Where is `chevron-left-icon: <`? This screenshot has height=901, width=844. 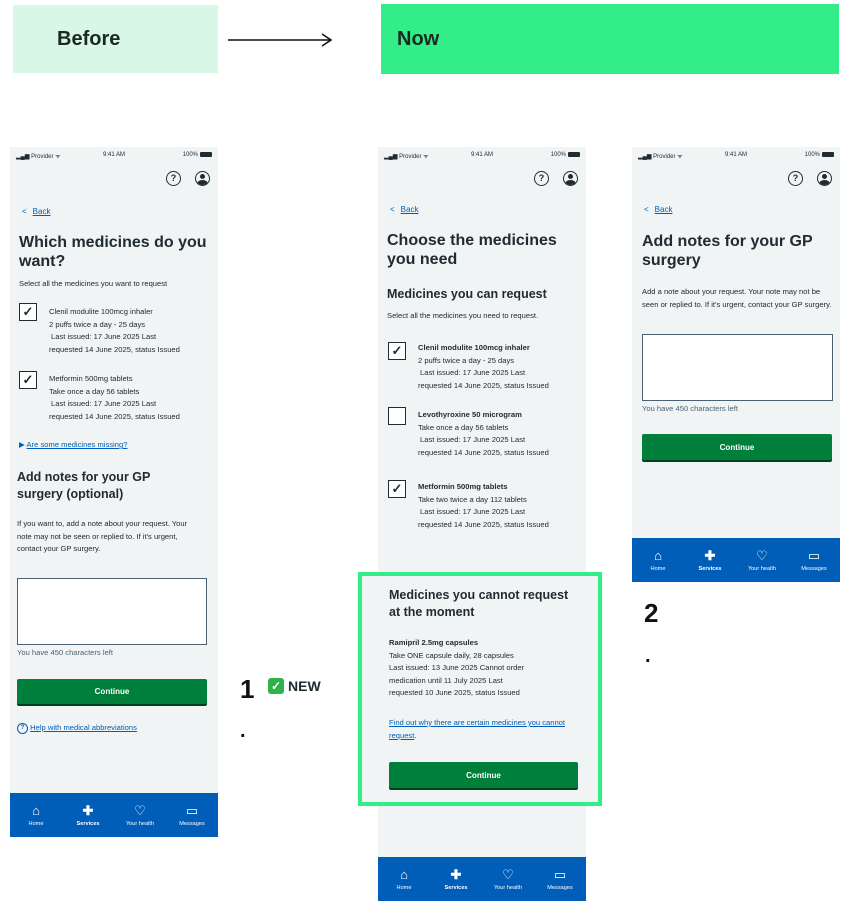 chevron-left-icon: < is located at coordinates (646, 209).